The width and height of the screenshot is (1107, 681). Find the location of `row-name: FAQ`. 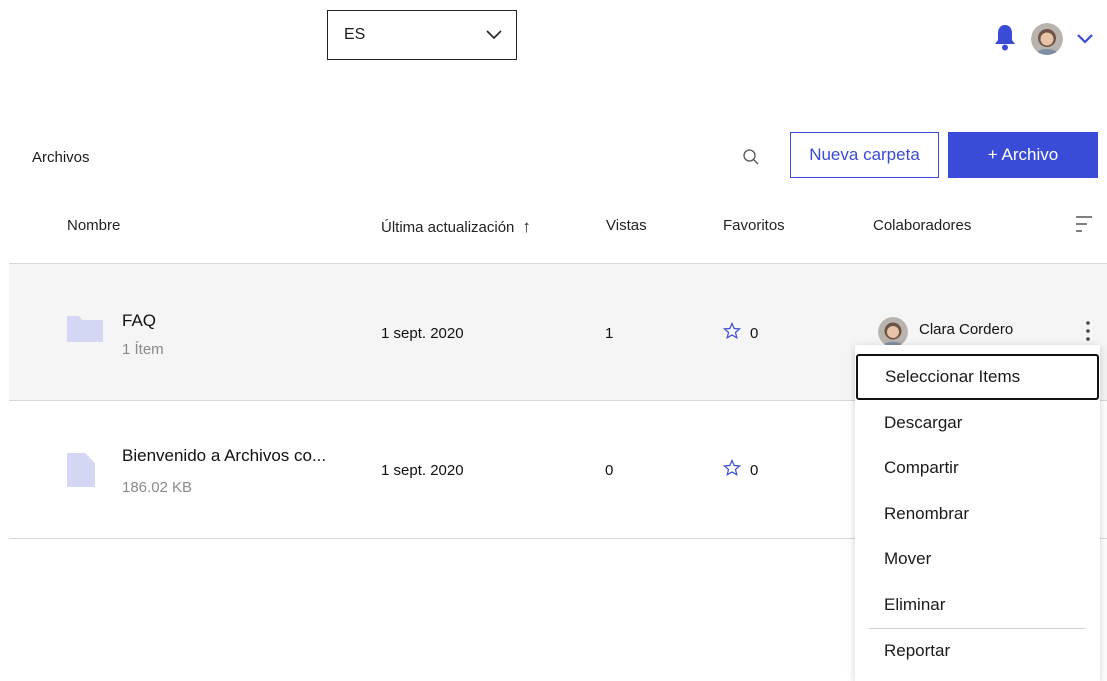

row-name: FAQ is located at coordinates (139, 321).